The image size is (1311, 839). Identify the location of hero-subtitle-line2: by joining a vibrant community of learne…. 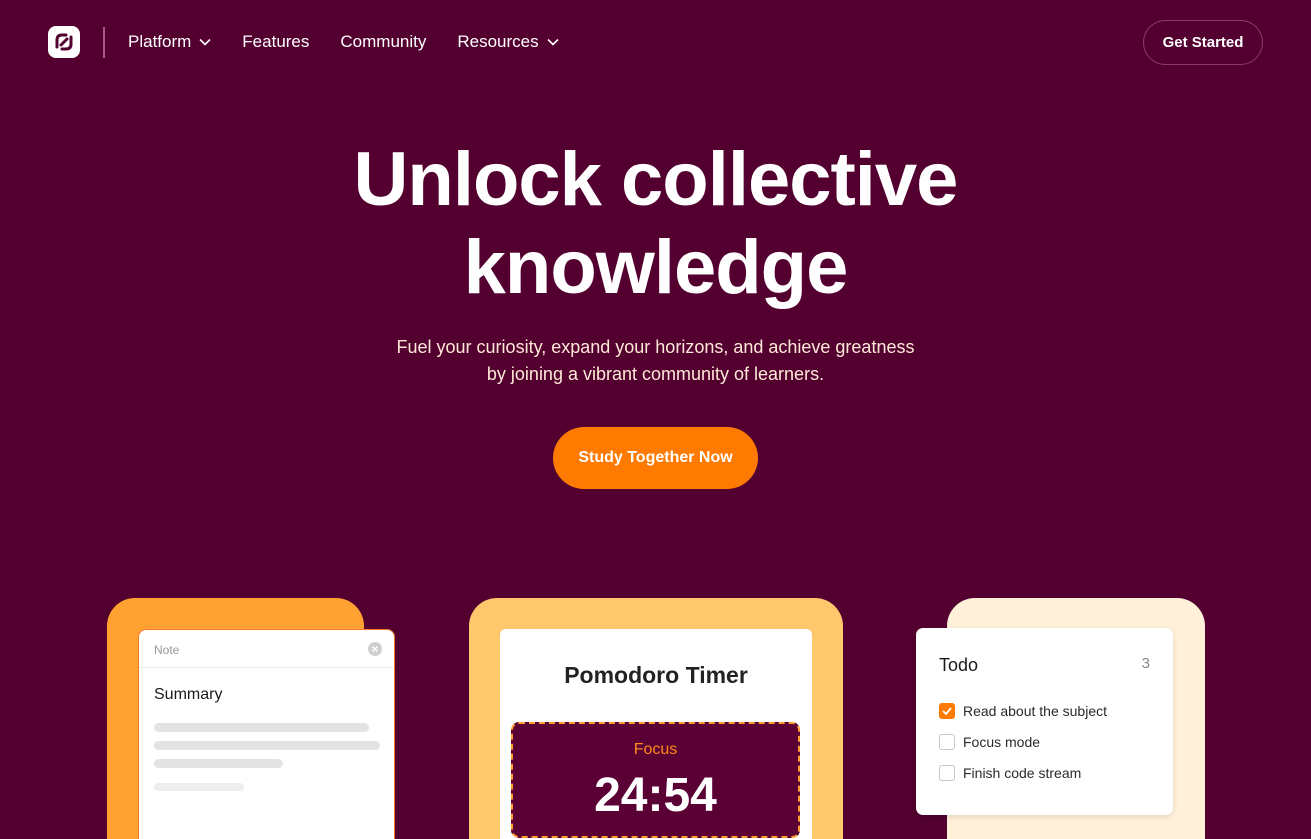
(655, 374).